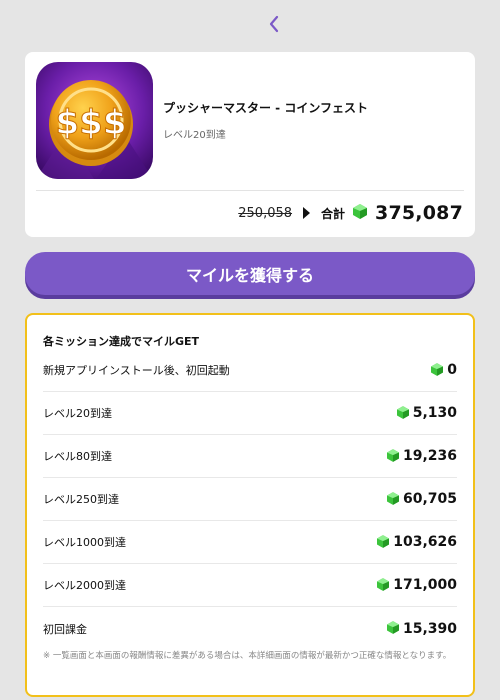  I want to click on mission-value: 171,000, so click(425, 585).